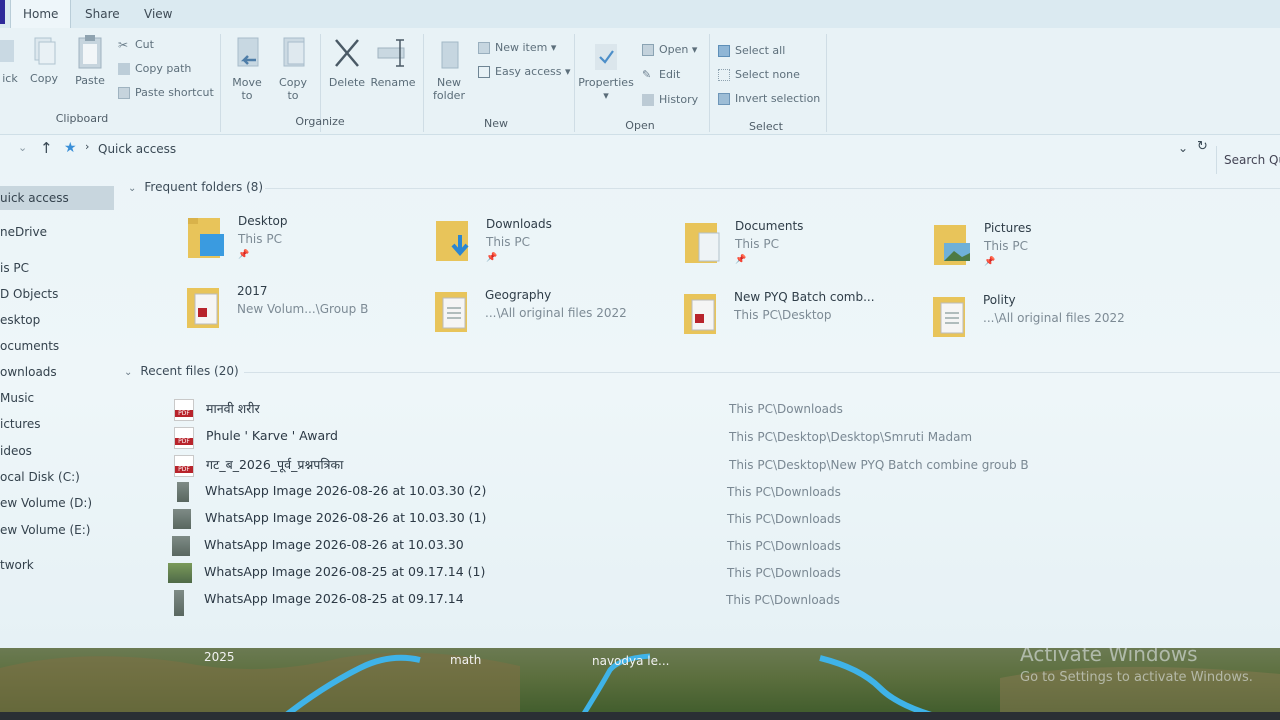  Describe the element at coordinates (102, 14) in the screenshot. I see `tab-share: Share` at that location.